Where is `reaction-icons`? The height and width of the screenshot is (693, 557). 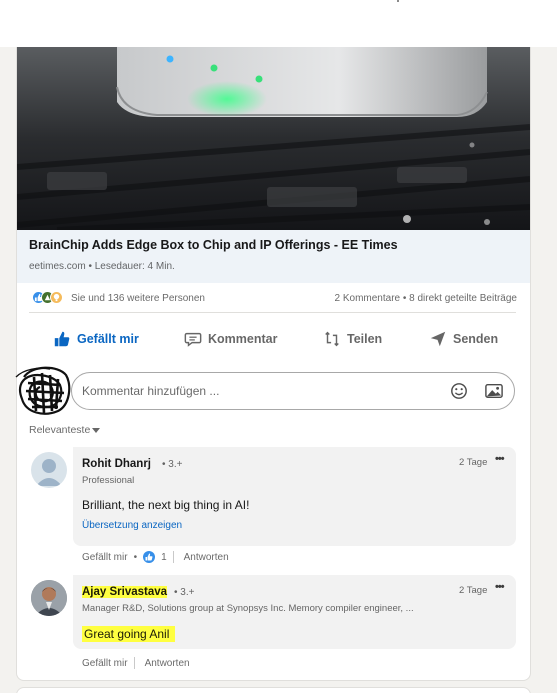
reaction-icons is located at coordinates (50, 298).